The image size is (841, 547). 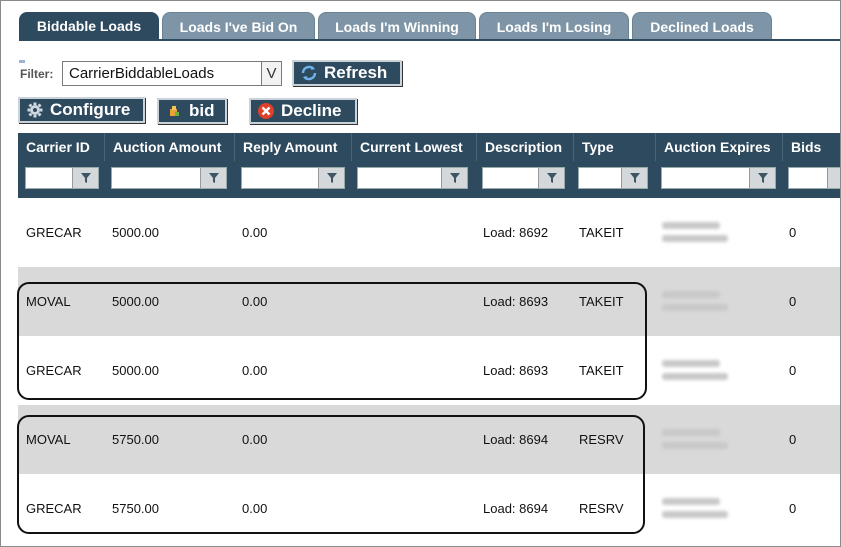 I want to click on refresh-button-label: Refresh, so click(x=356, y=72).